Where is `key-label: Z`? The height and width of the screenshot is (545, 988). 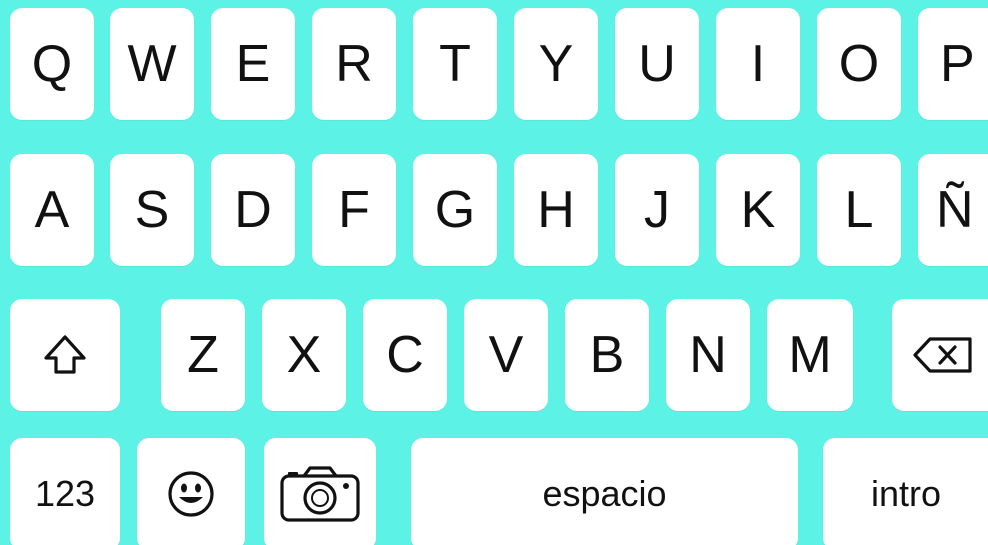
key-label: Z is located at coordinates (203, 355).